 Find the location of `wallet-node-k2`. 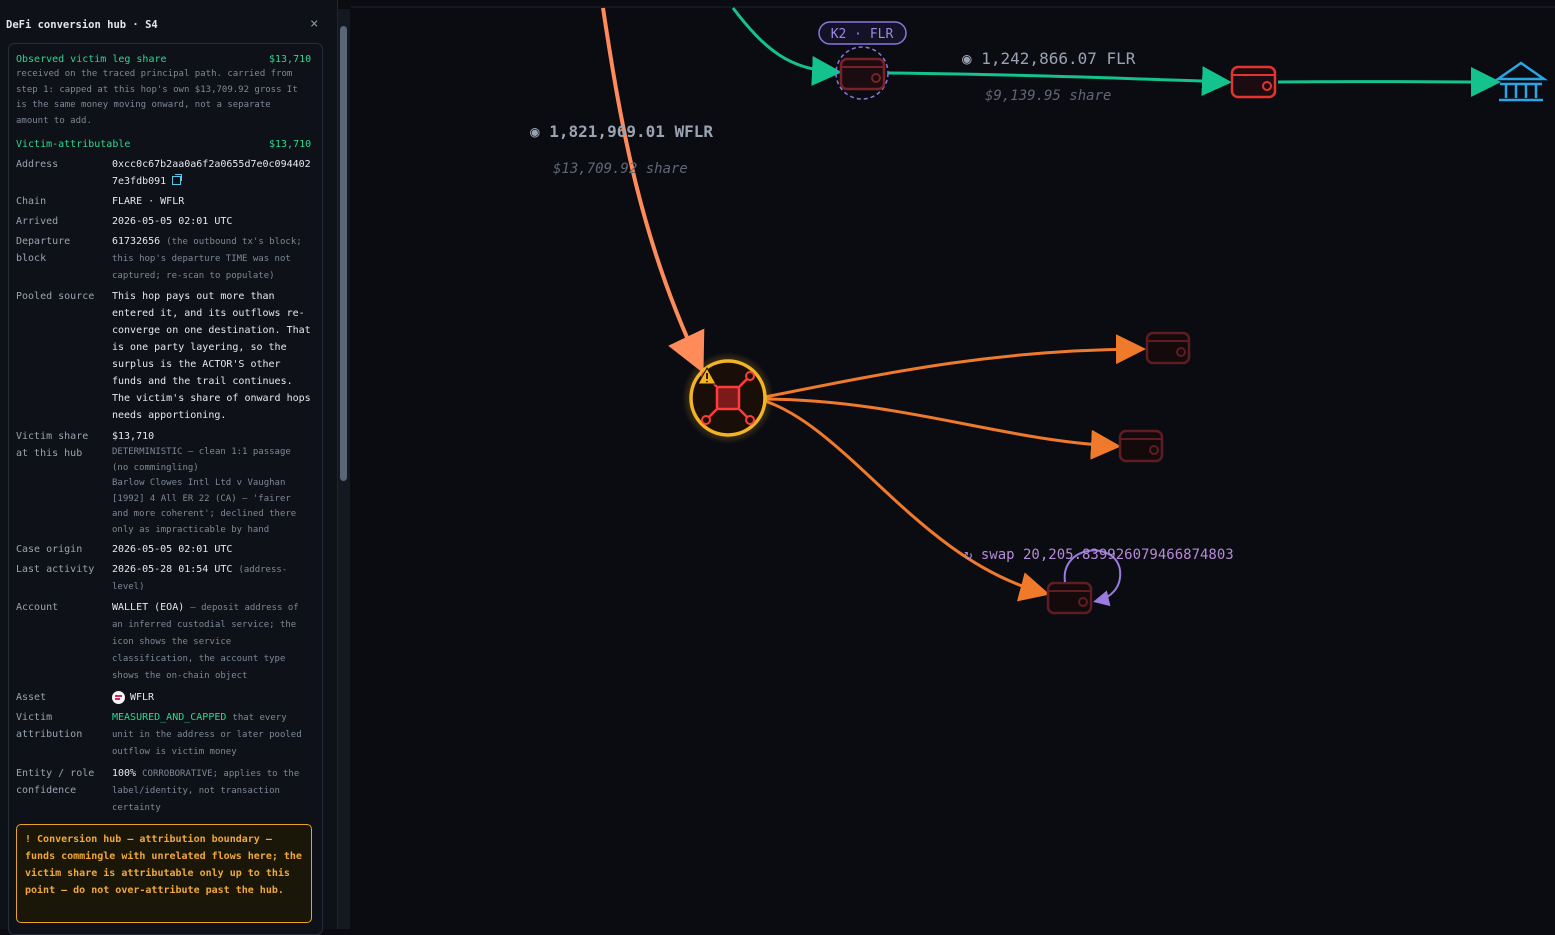

wallet-node-k2 is located at coordinates (862, 73).